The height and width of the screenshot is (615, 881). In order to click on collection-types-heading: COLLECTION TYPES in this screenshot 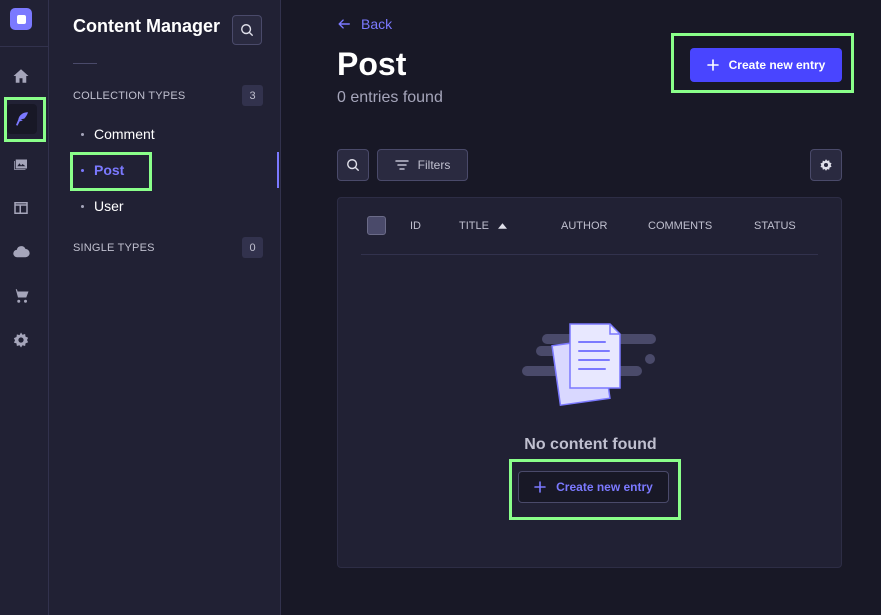, I will do `click(129, 96)`.